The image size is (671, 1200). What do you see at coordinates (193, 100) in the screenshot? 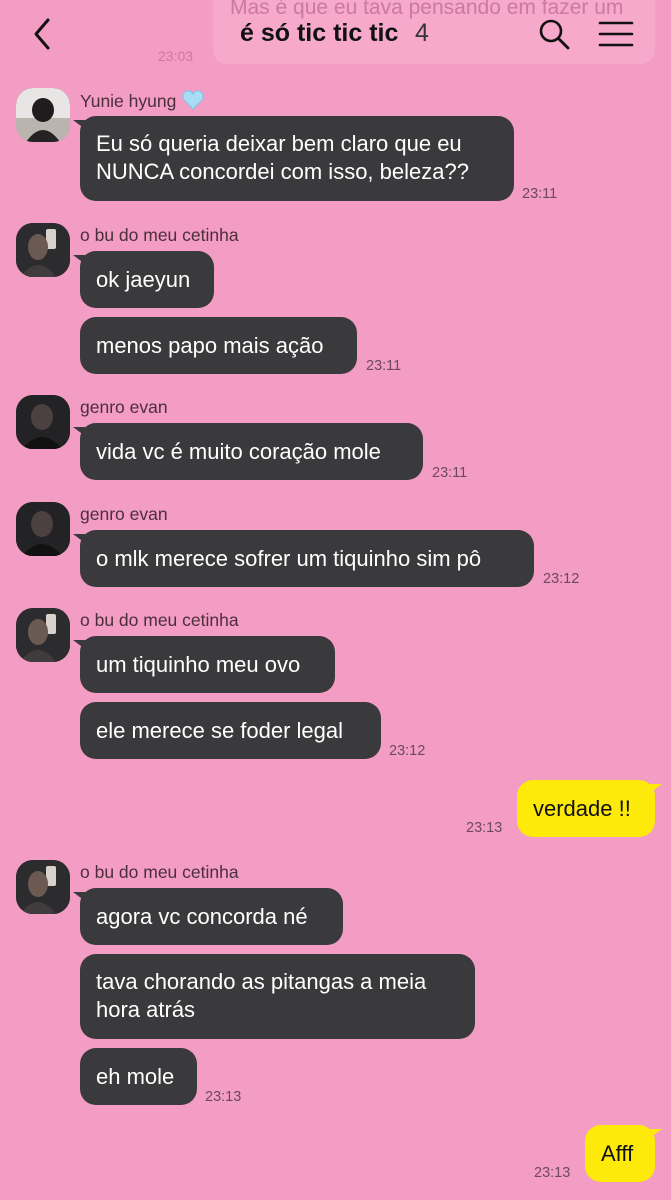
I see `blue-heart-icon` at bounding box center [193, 100].